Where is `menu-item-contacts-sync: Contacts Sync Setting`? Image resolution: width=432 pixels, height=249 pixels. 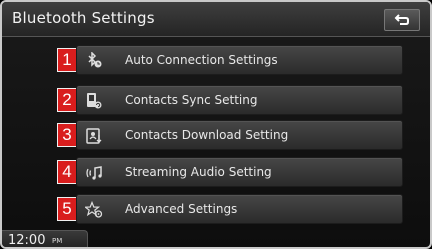
menu-item-contacts-sync: Contacts Sync Setting is located at coordinates (239, 100).